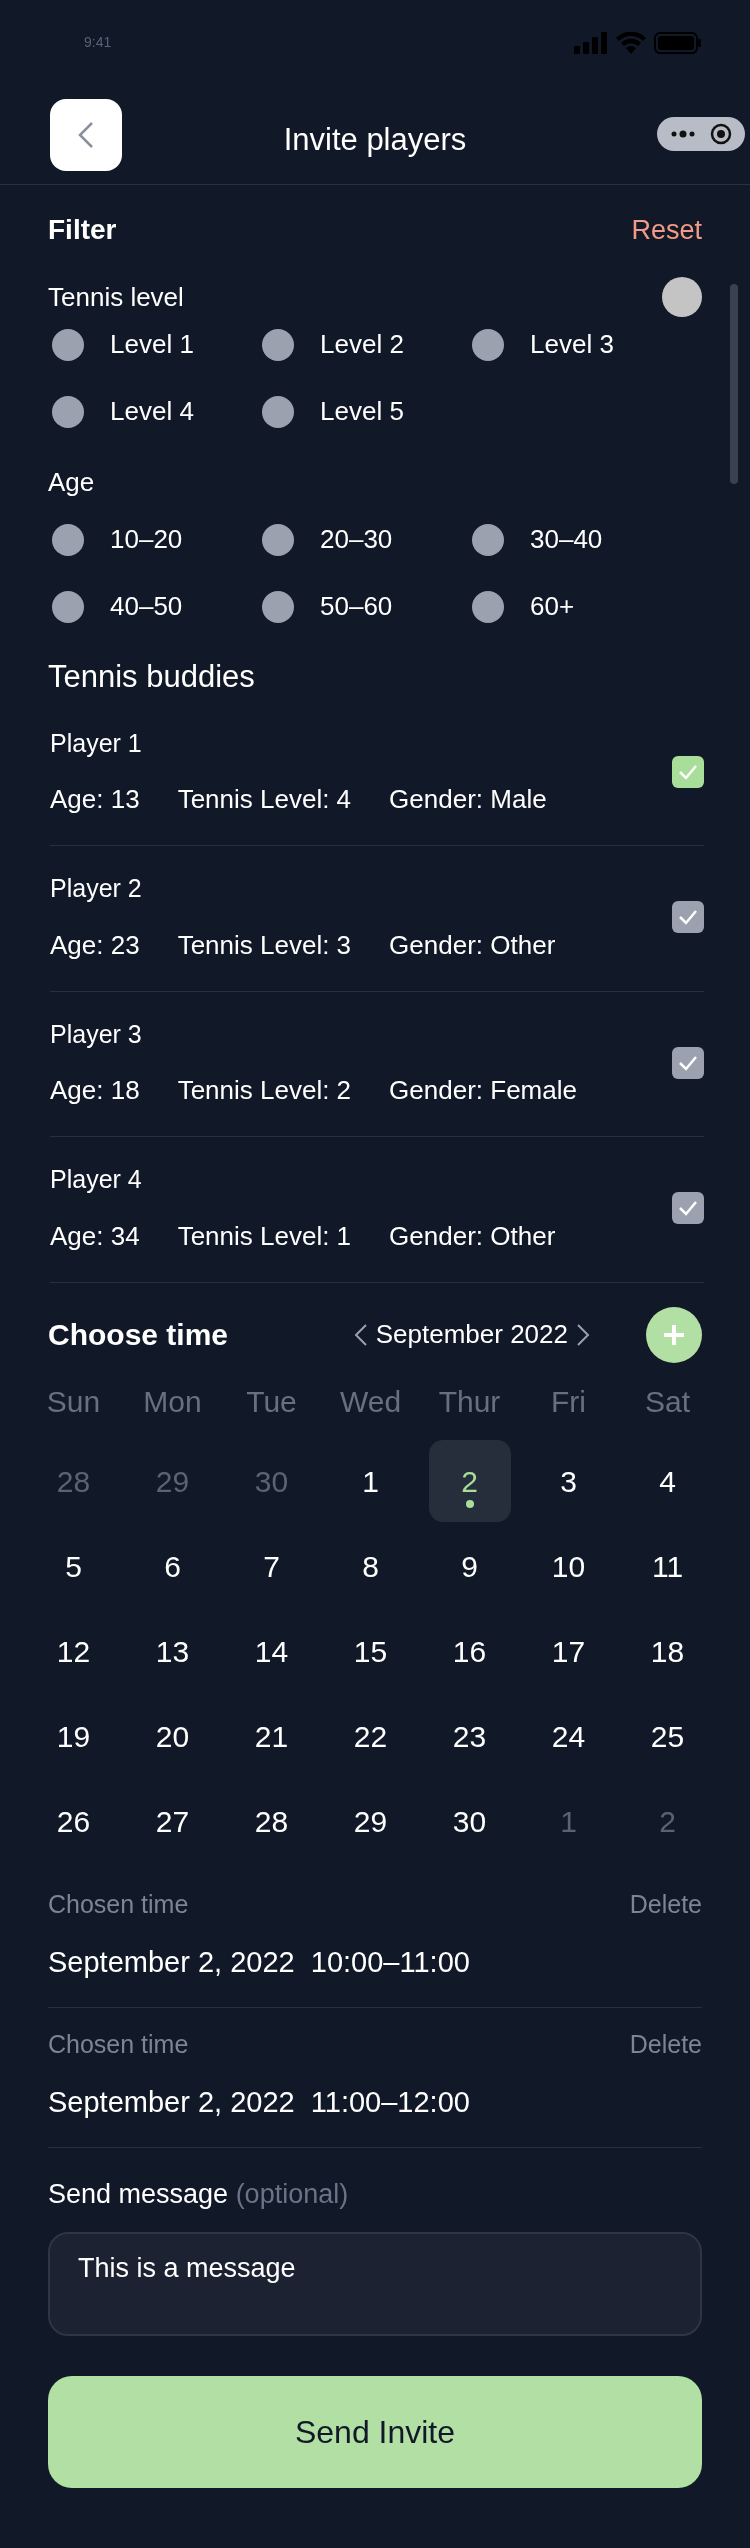  I want to click on back-button, so click(86, 134).